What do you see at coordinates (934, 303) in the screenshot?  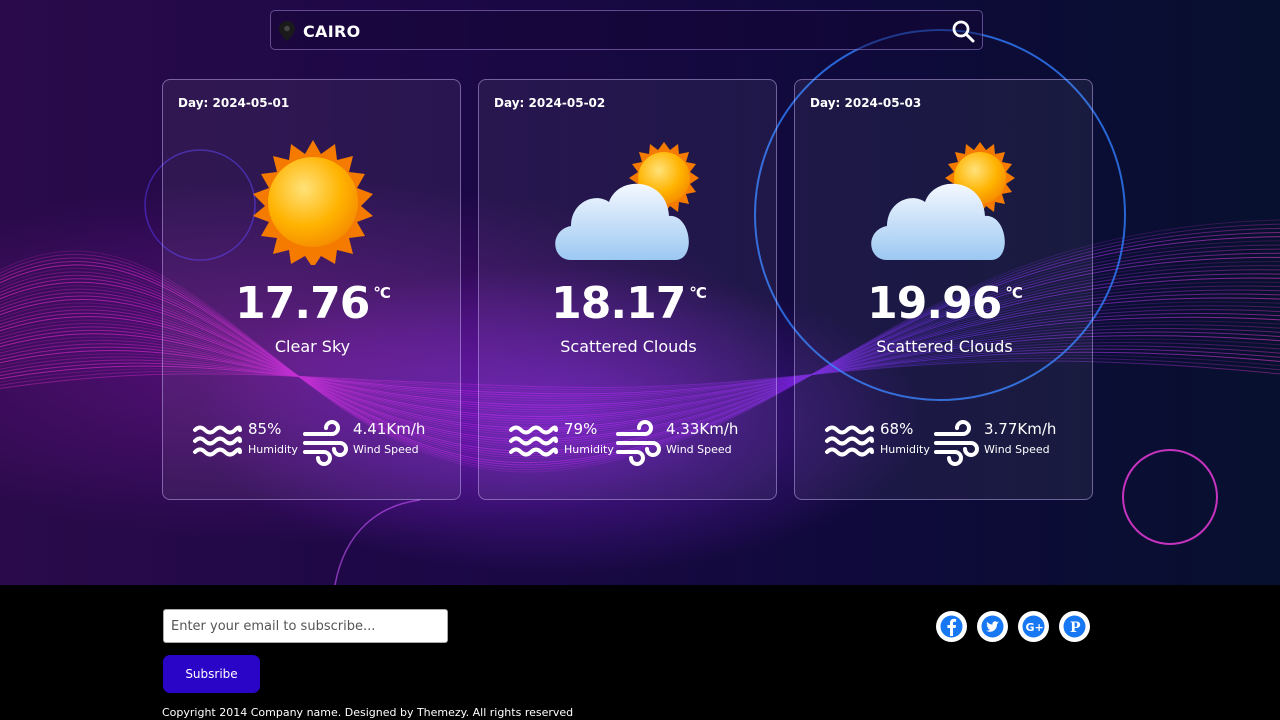 I see `temperature-value: 19.96` at bounding box center [934, 303].